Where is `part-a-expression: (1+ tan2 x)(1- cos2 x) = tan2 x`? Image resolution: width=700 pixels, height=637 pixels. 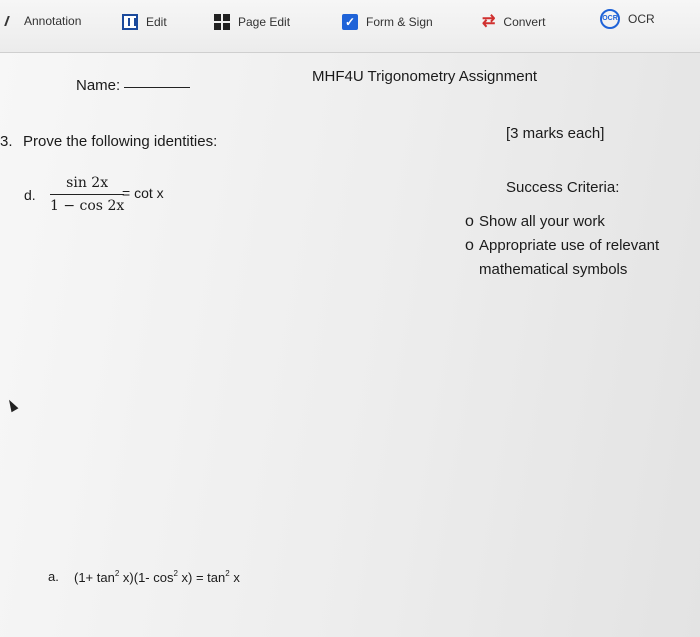
part-a-expression: (1+ tan2 x)(1- cos2 x) = tan2 x is located at coordinates (157, 577).